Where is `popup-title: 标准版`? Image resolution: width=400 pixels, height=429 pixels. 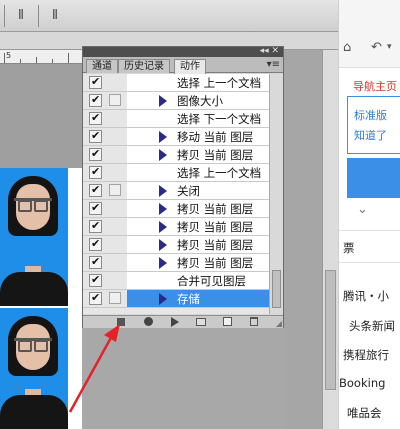 popup-title: 标准版 is located at coordinates (370, 115).